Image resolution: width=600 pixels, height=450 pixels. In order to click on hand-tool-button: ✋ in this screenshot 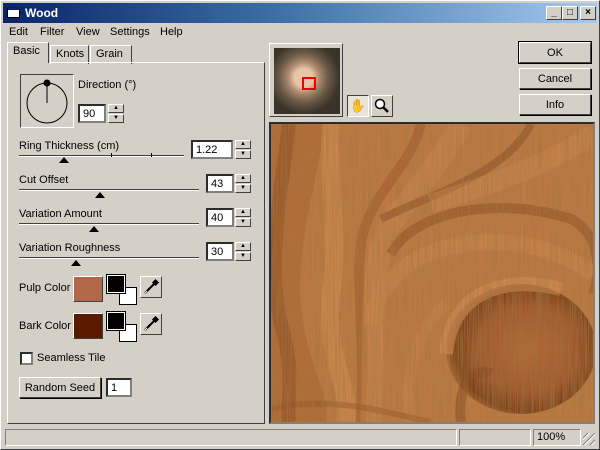, I will do `click(358, 106)`.